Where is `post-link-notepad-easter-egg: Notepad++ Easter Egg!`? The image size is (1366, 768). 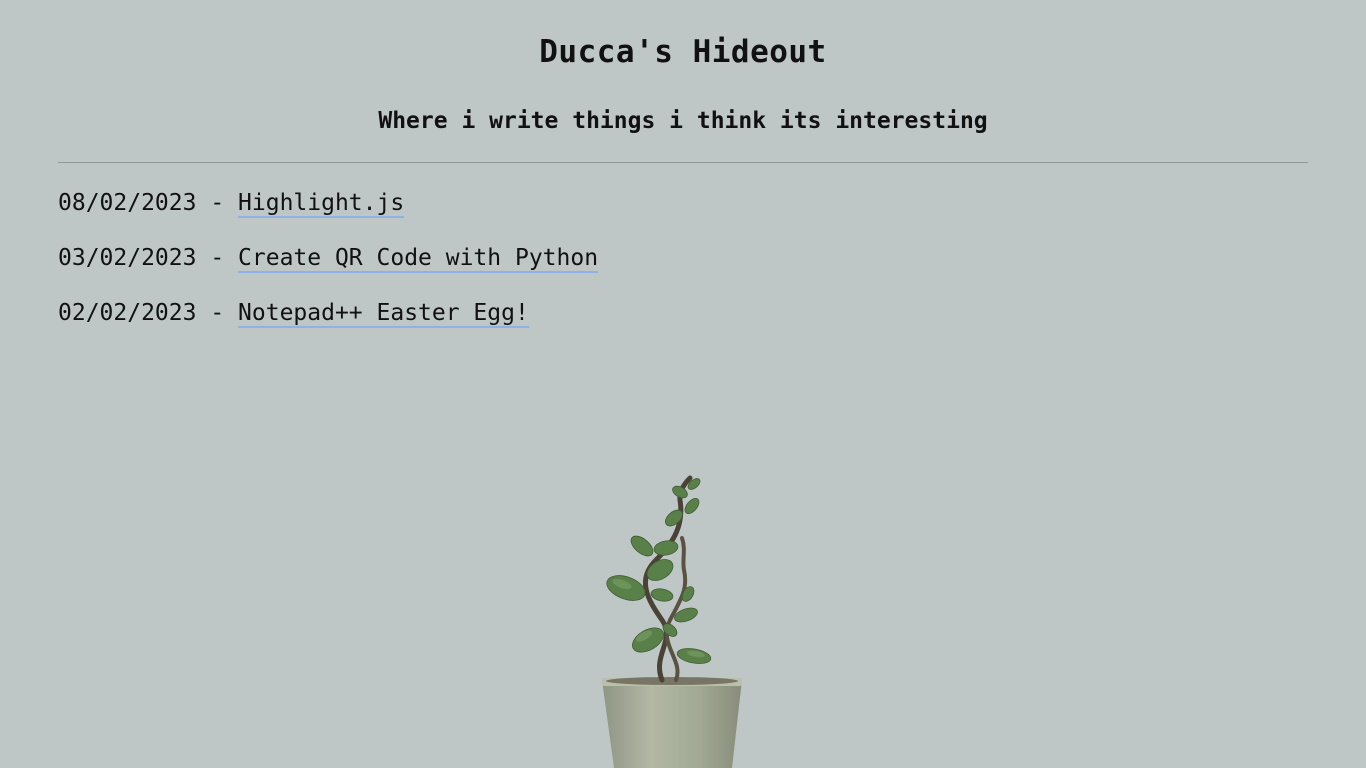
post-link-notepad-easter-egg: Notepad++ Easter Egg! is located at coordinates (383, 314).